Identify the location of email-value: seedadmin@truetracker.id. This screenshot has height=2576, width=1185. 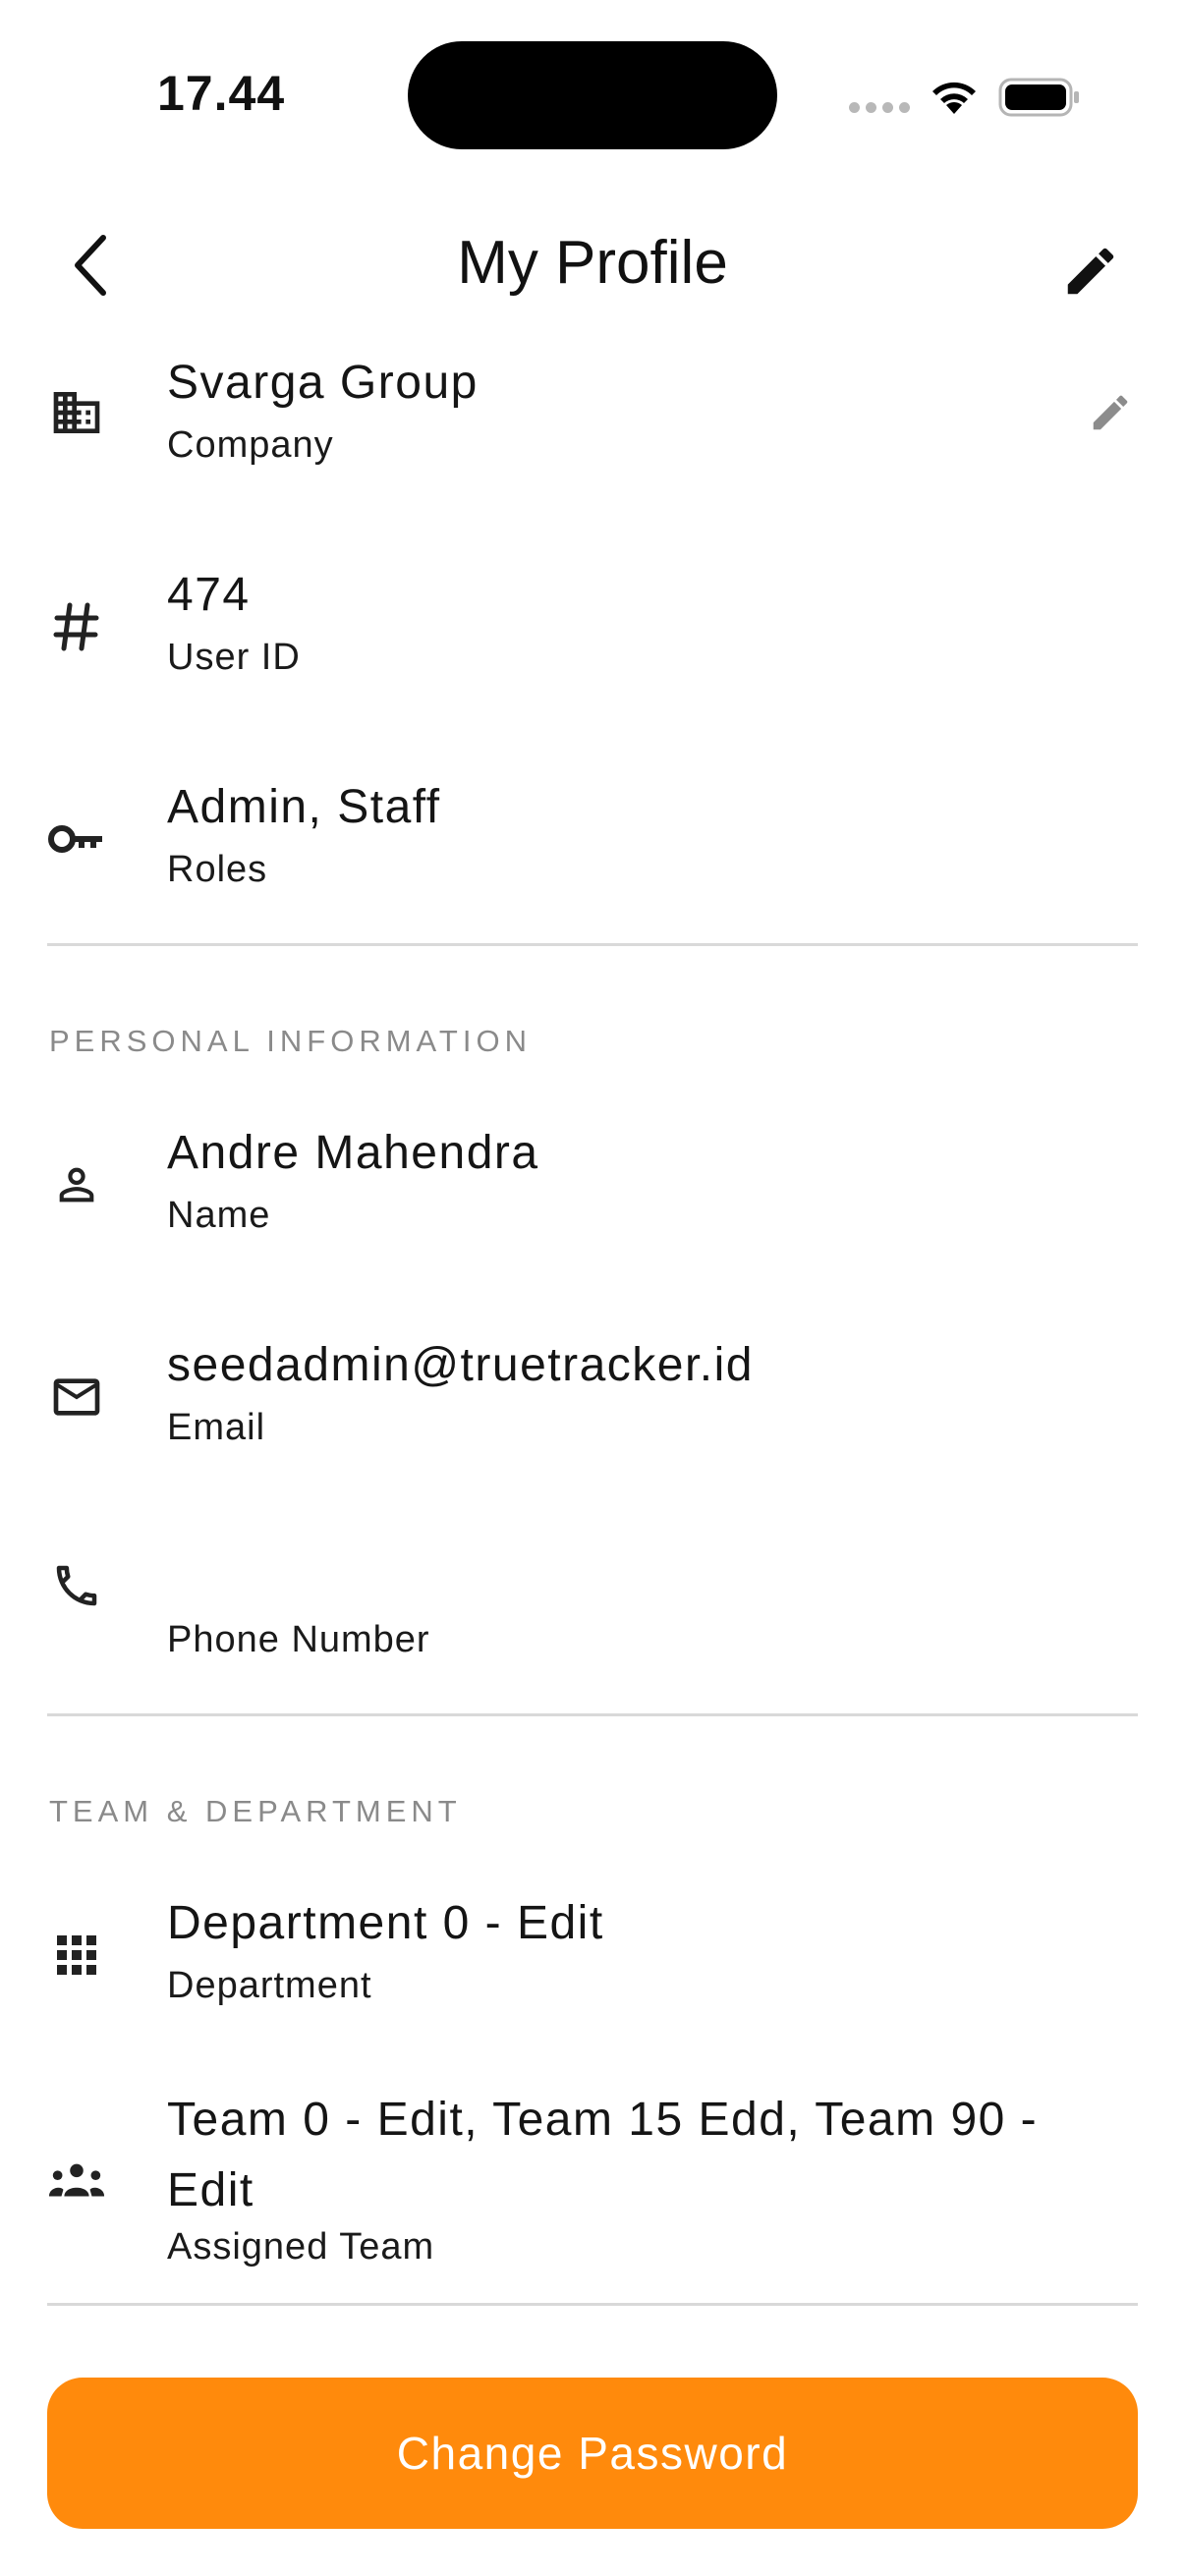
(461, 1365).